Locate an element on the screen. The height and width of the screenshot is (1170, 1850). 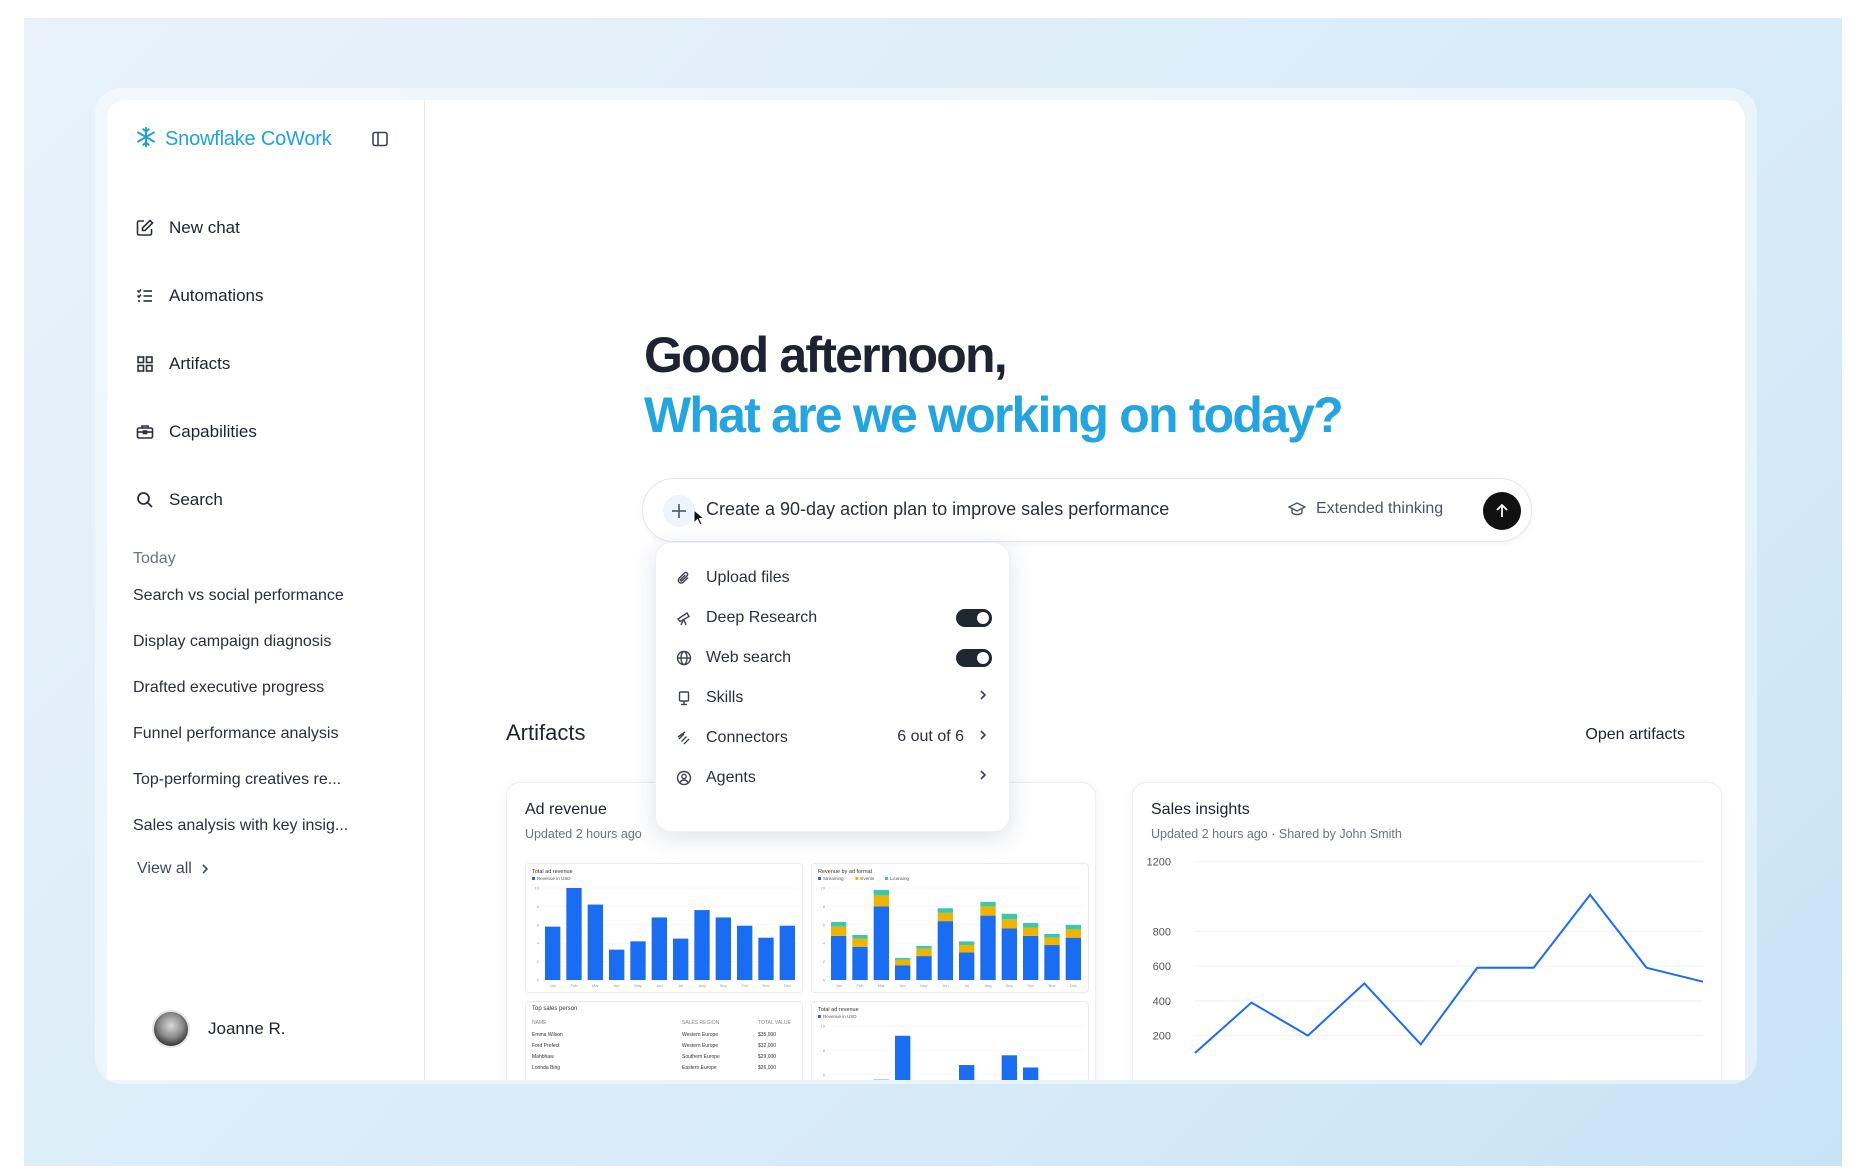
nav-new-chat: New chat is located at coordinates (270, 228).